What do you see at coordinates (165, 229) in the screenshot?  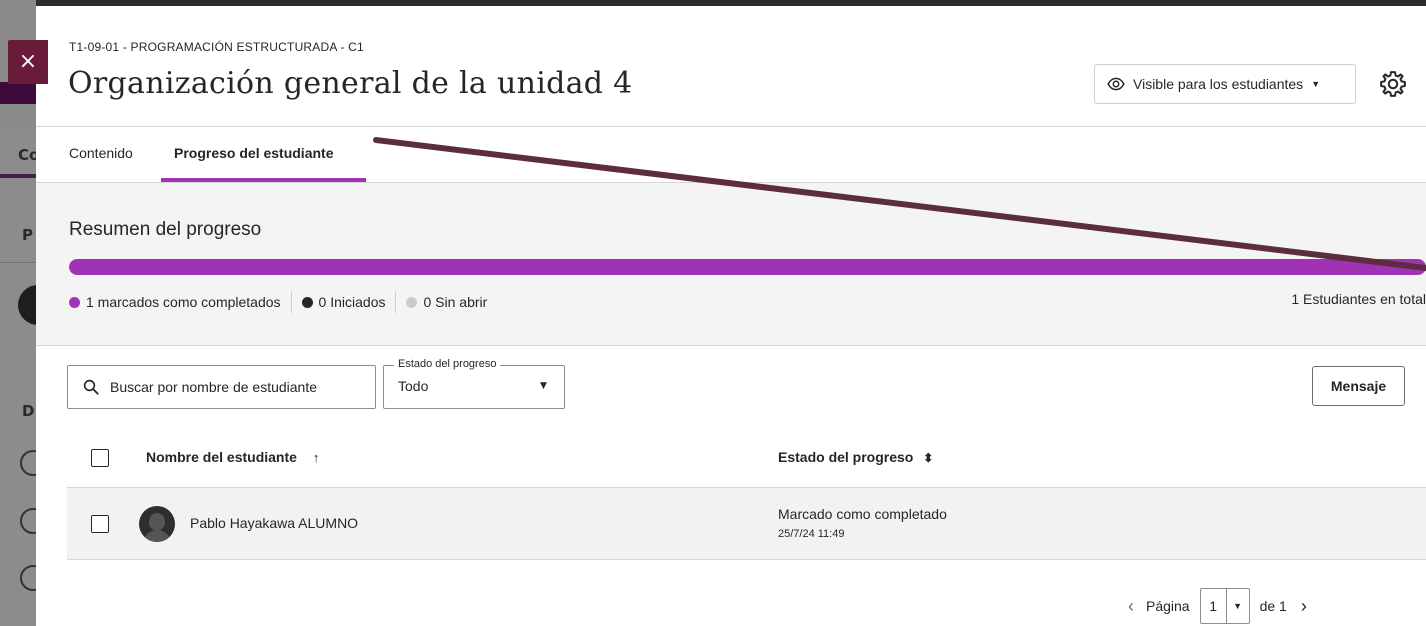 I see `summary-title: Resumen del progreso` at bounding box center [165, 229].